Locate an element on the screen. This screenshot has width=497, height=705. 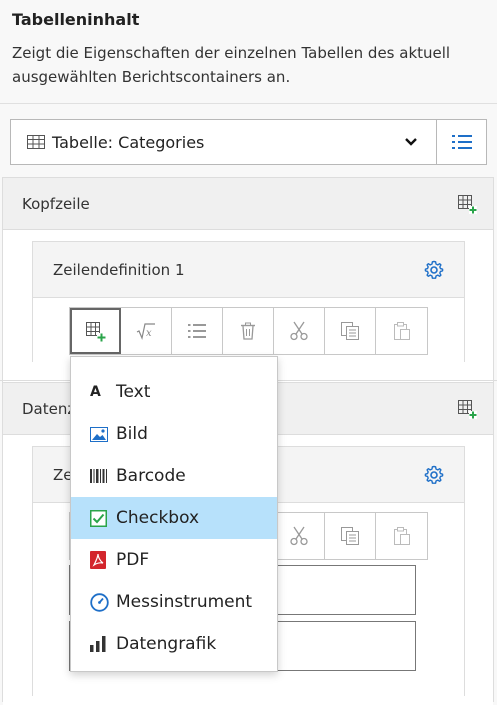
menu-item-checkbox: Checkbox is located at coordinates (174, 518).